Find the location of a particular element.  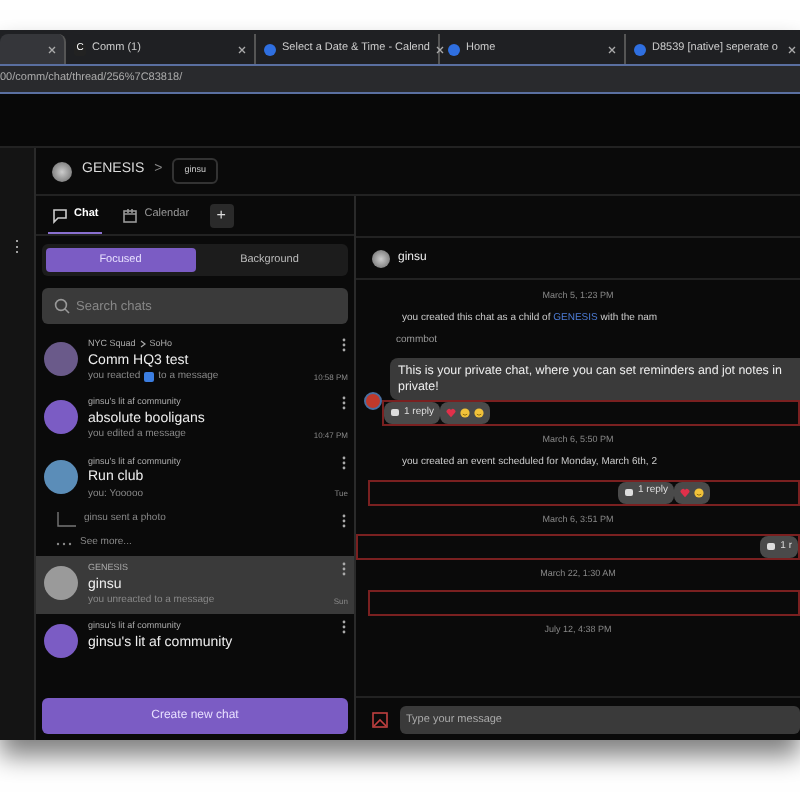

chat-icon is located at coordinates (60, 215).